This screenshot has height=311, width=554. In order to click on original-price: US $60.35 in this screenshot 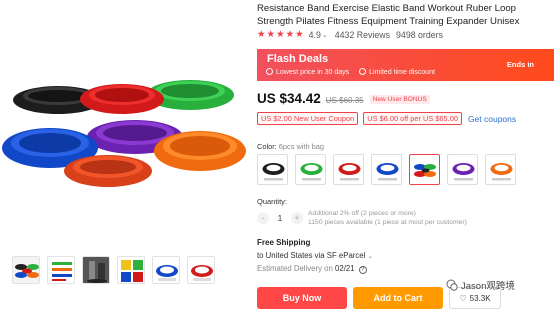, I will do `click(344, 100)`.